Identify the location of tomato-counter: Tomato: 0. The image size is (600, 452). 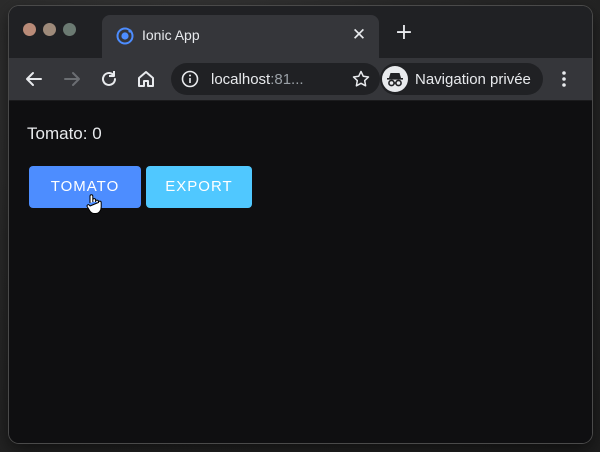
(64, 133).